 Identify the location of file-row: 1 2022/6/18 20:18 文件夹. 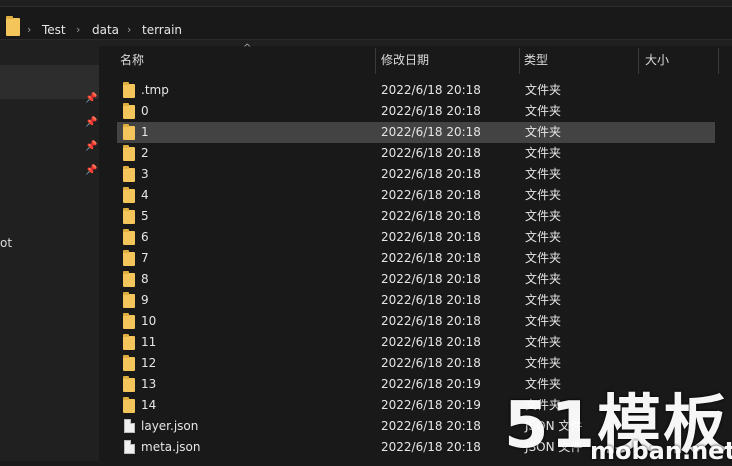
(415, 132).